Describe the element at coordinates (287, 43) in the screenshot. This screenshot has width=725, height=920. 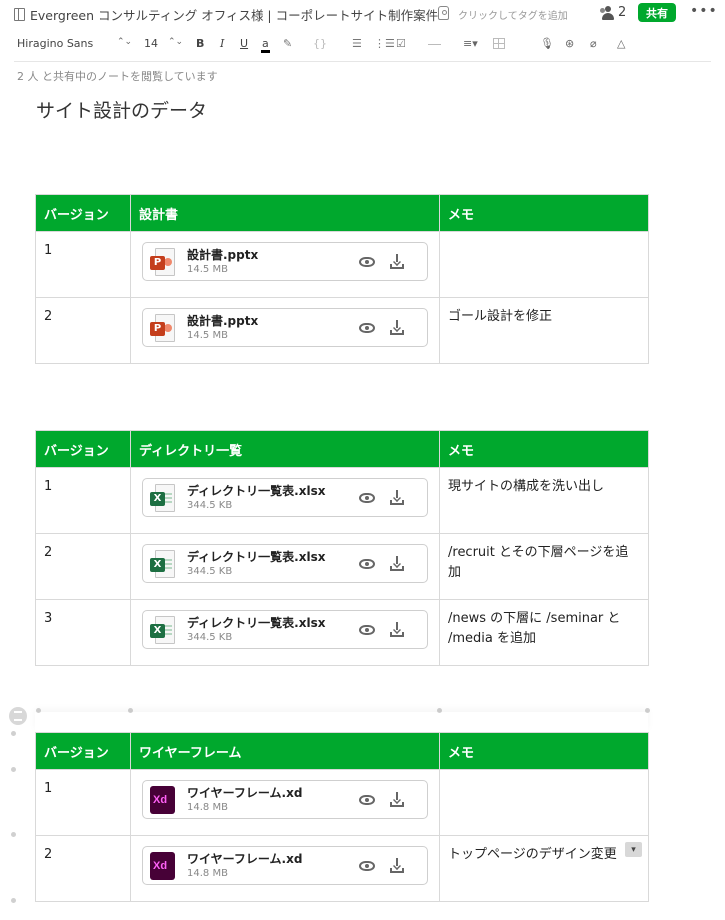
I see `highlight-icon: ✎` at that location.